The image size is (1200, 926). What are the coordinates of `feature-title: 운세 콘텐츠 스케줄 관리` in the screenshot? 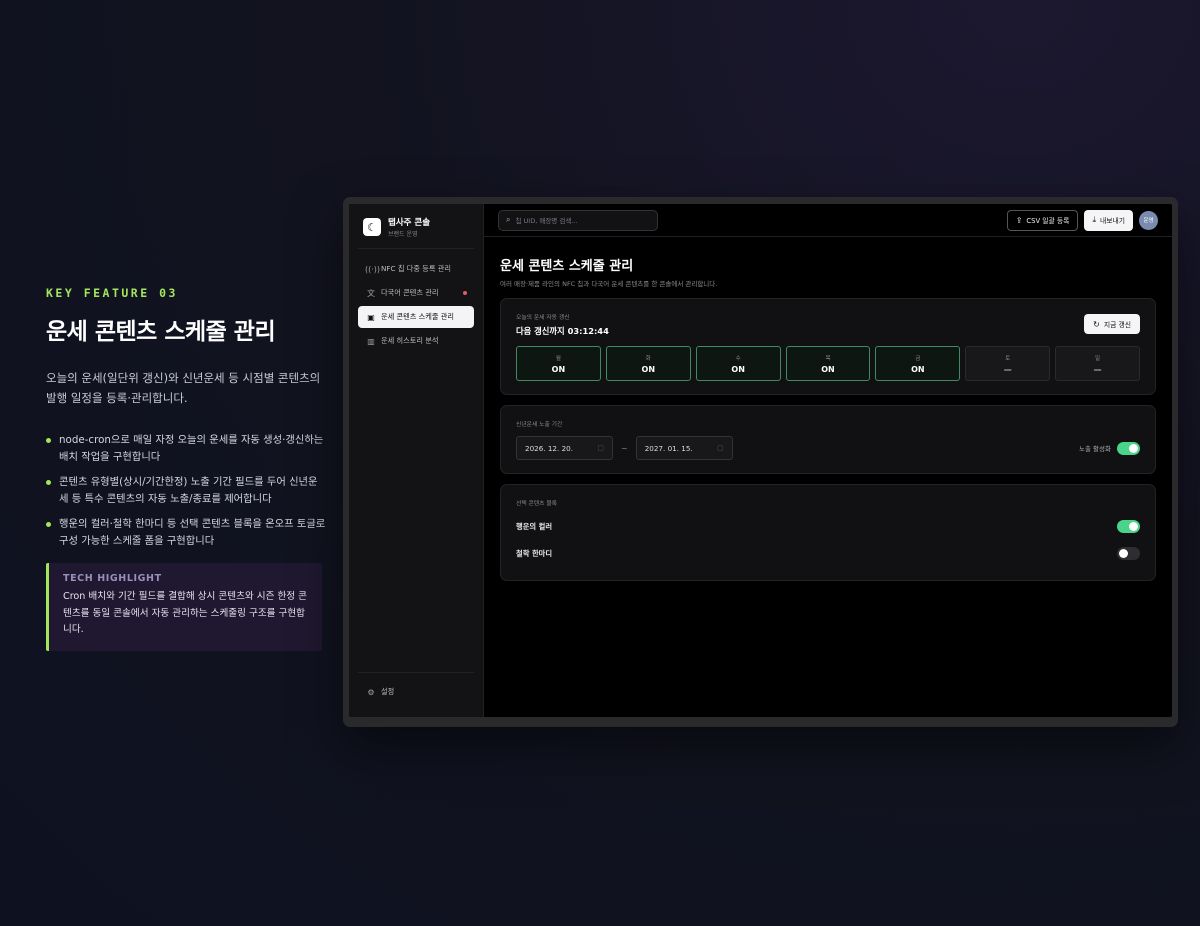 It's located at (161, 332).